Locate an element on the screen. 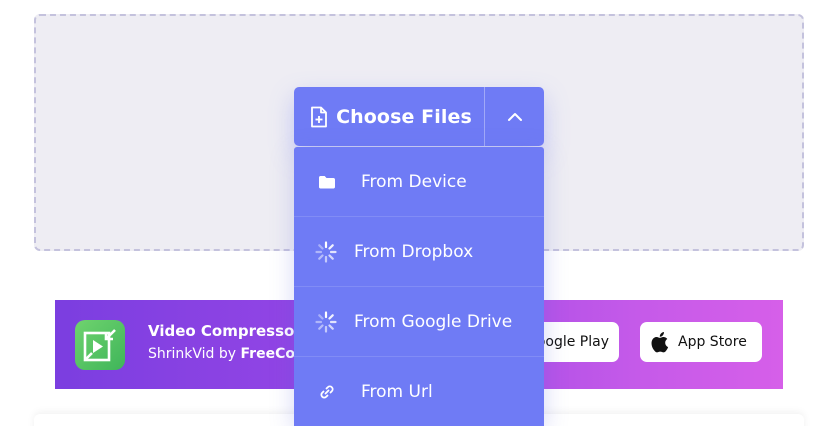 This screenshot has height=426, width=837. menu-item-label: From Google Drive is located at coordinates (433, 321).